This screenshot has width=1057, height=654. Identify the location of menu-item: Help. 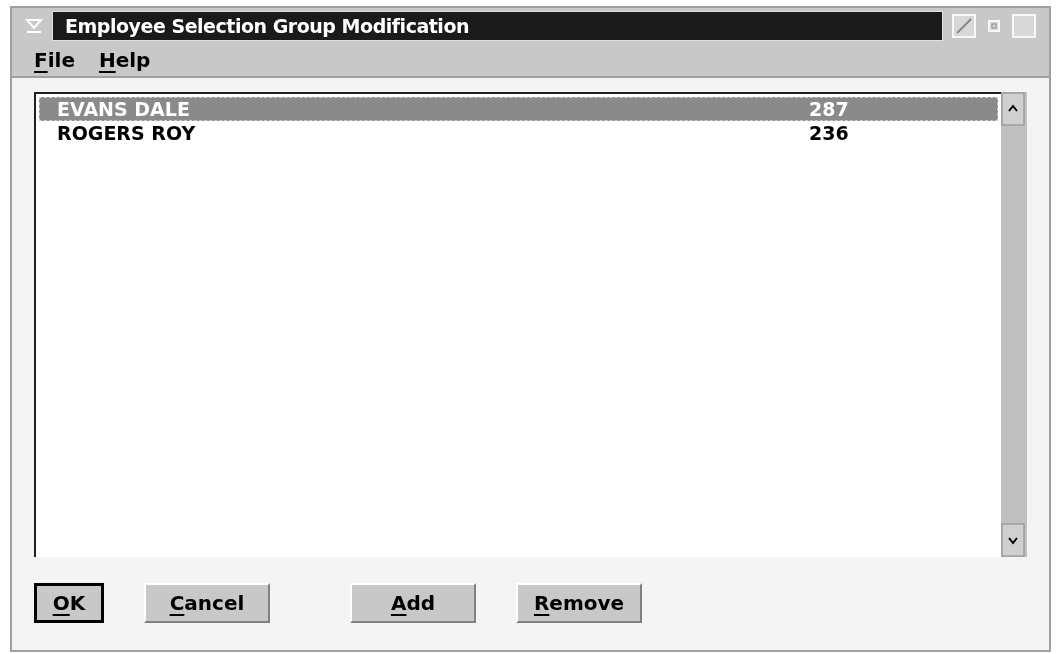
(124, 60).